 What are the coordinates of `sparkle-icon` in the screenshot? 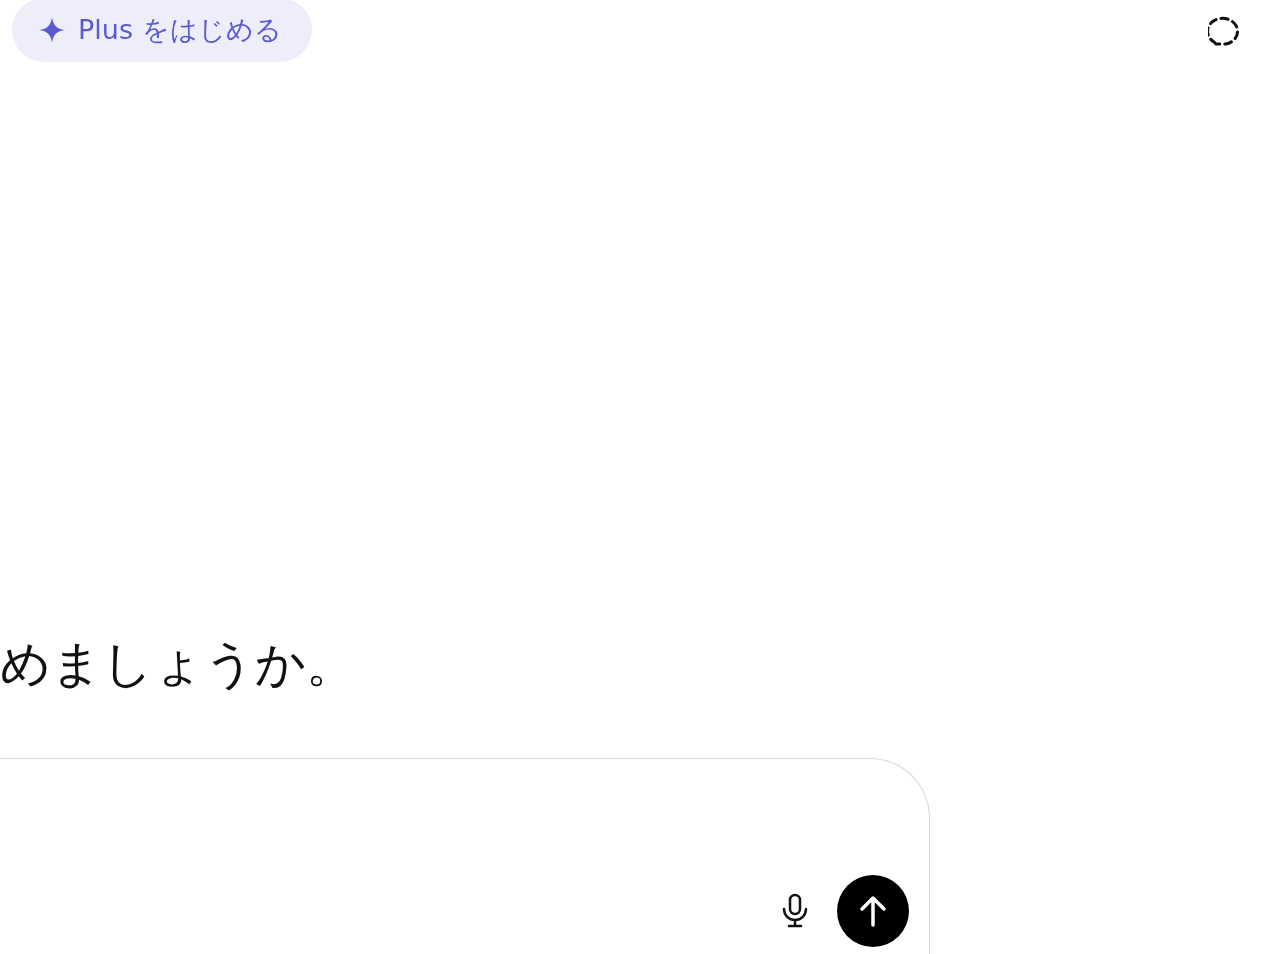 It's located at (52, 30).